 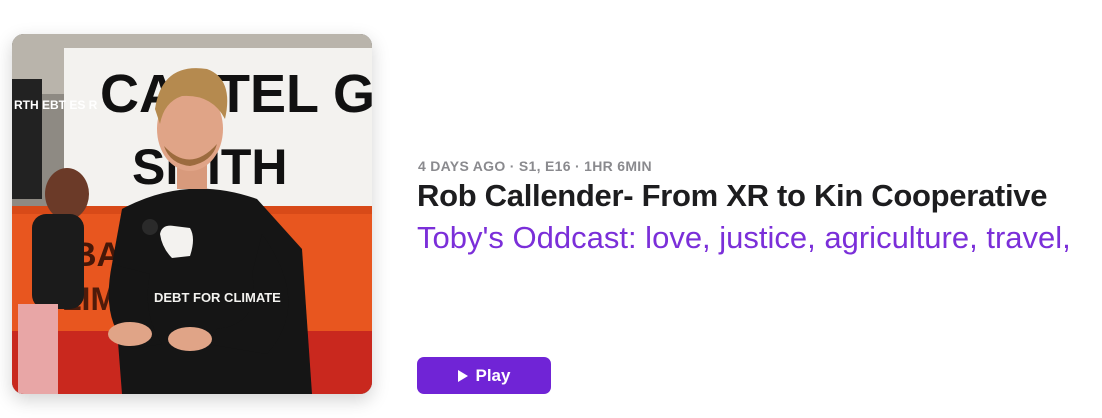 What do you see at coordinates (462, 375) in the screenshot?
I see `play-icon` at bounding box center [462, 375].